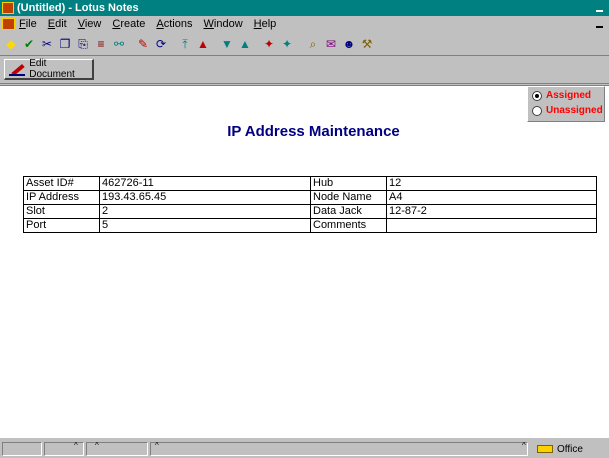 The image size is (609, 458). I want to click on smarticon-cut-icon: ✂, so click(47, 44).